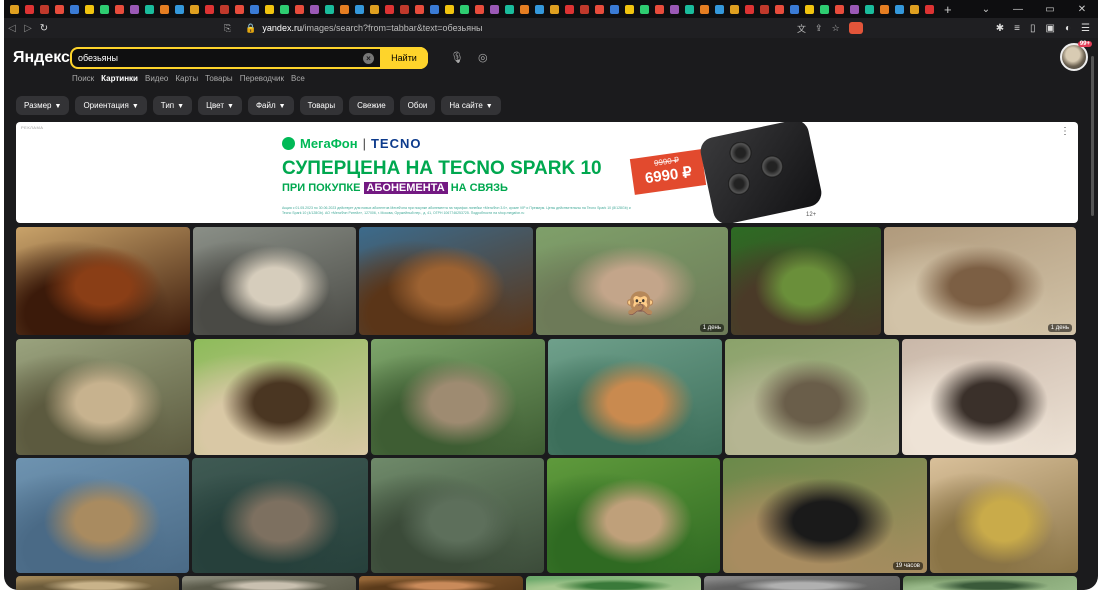  I want to click on filter-chip: Товары, so click(321, 105).